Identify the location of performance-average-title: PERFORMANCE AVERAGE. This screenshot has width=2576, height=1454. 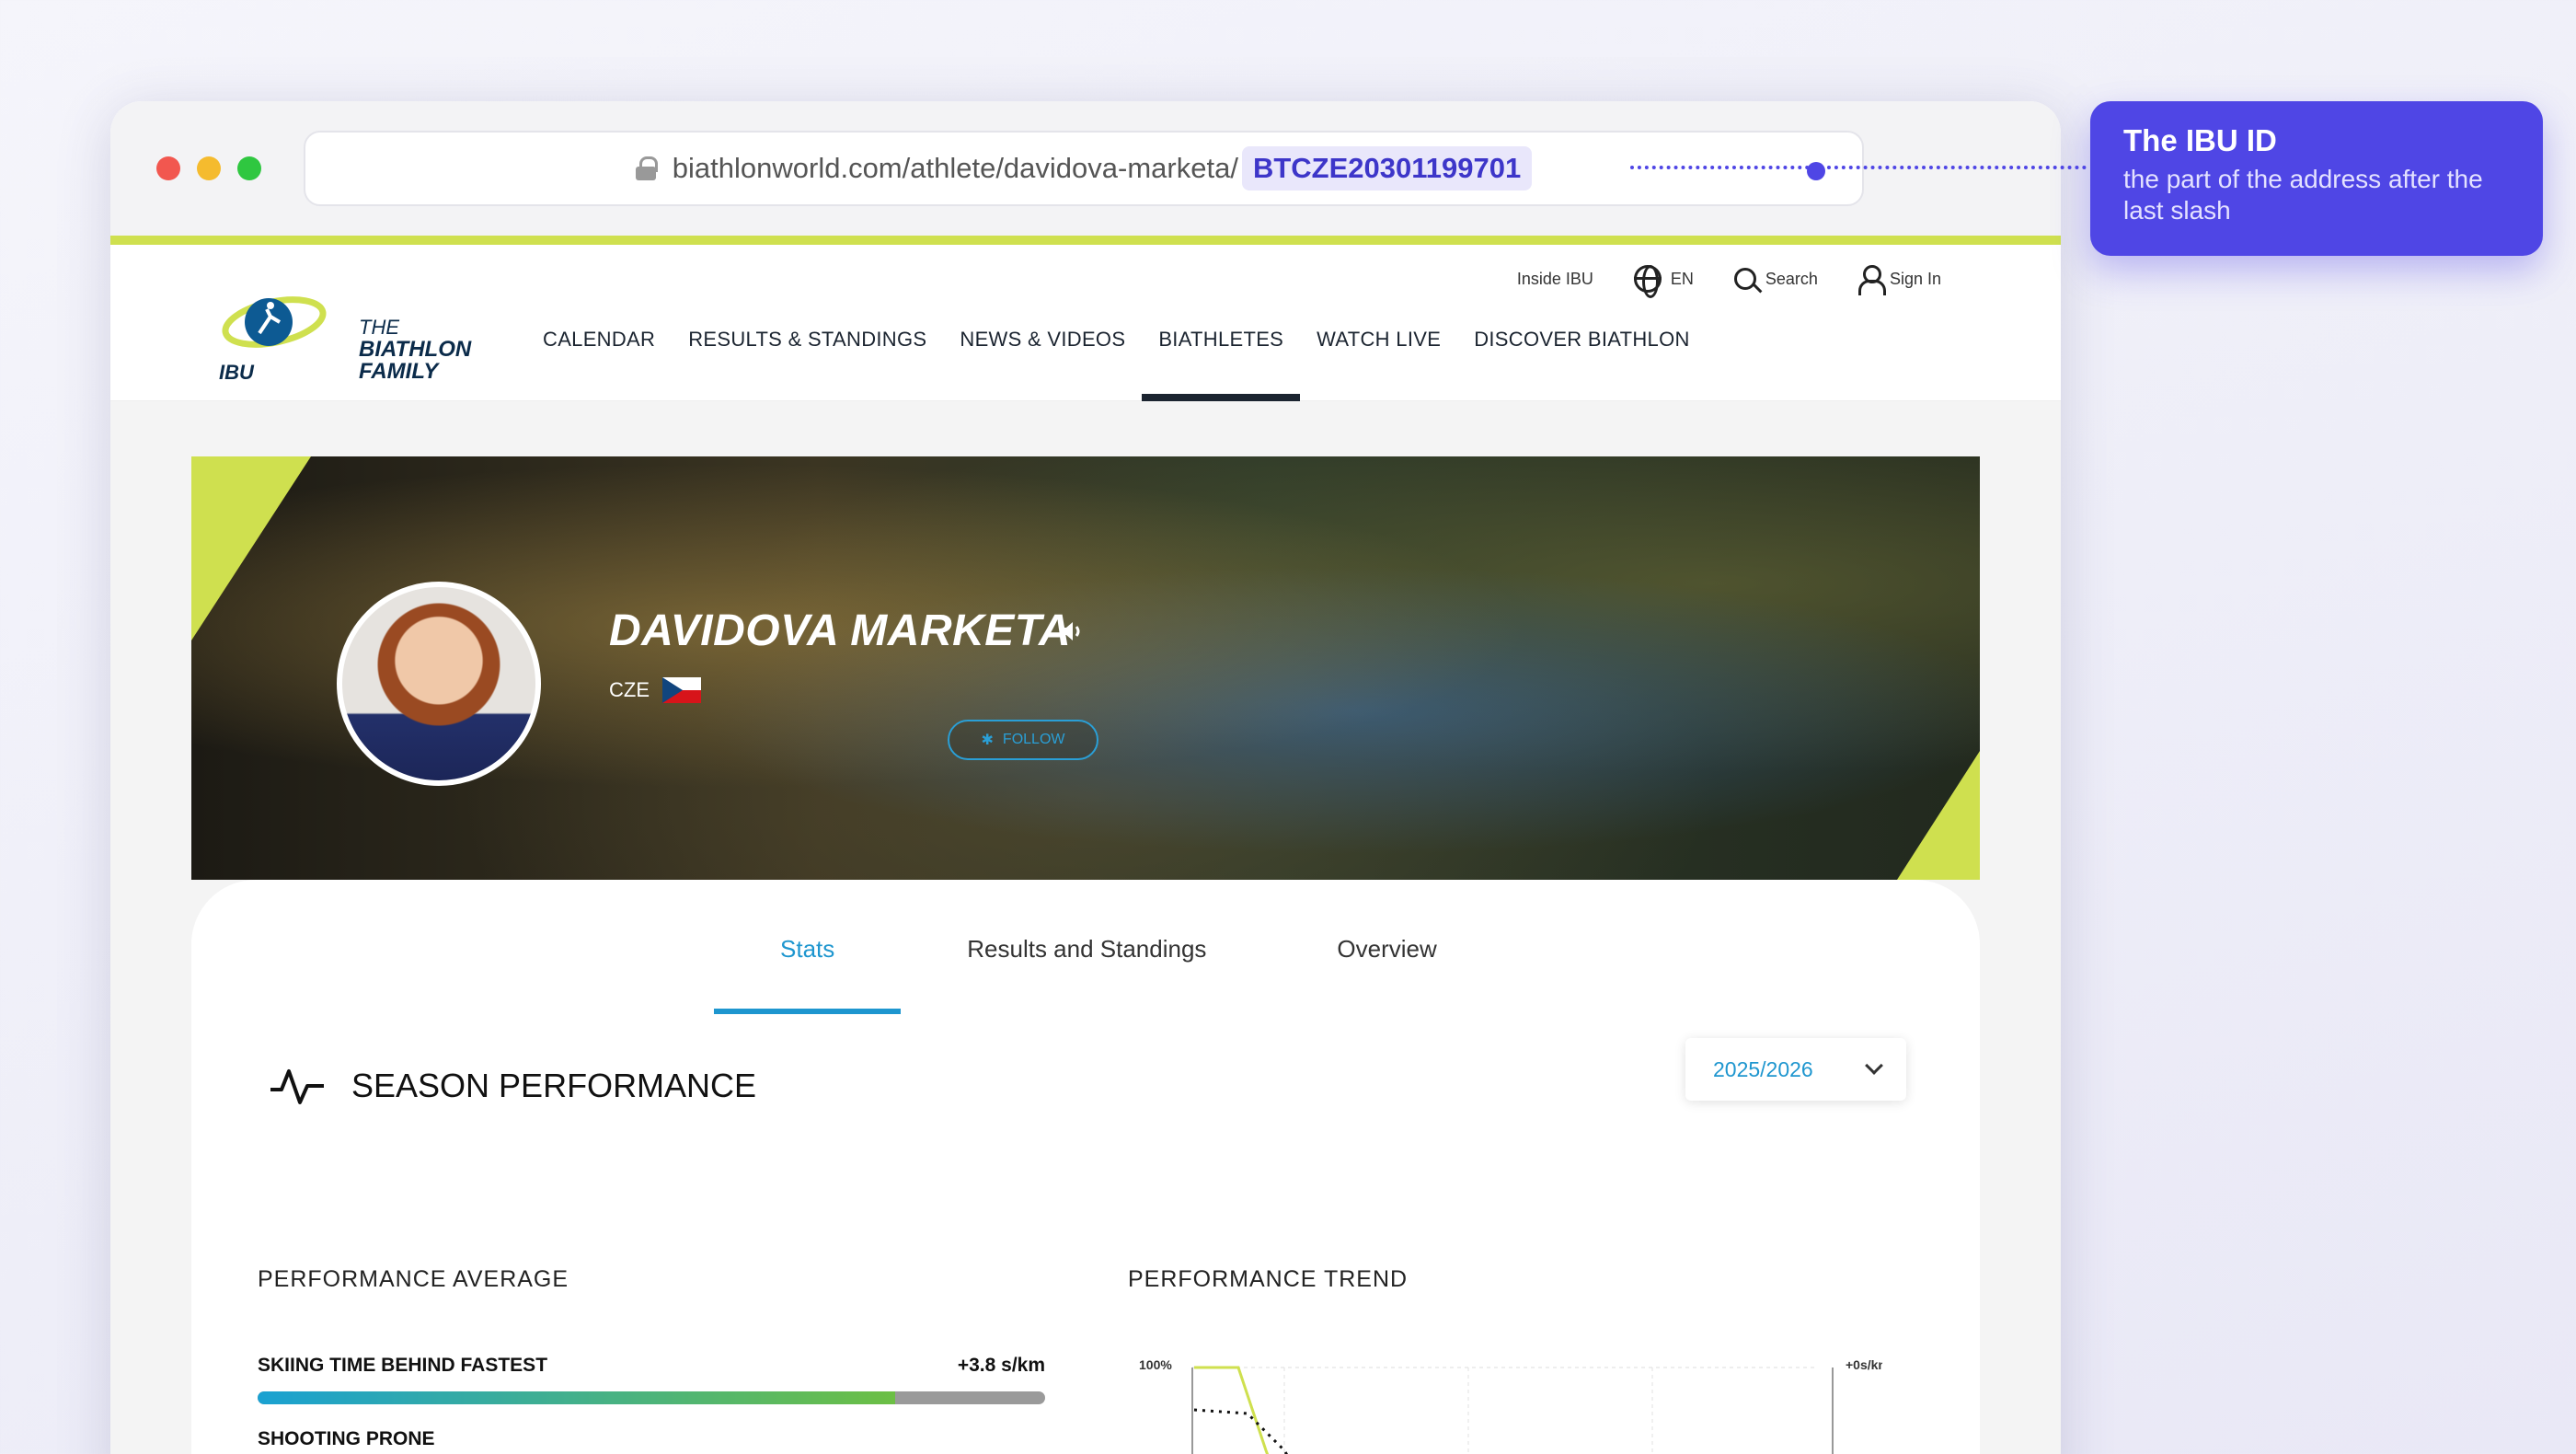
(413, 1279).